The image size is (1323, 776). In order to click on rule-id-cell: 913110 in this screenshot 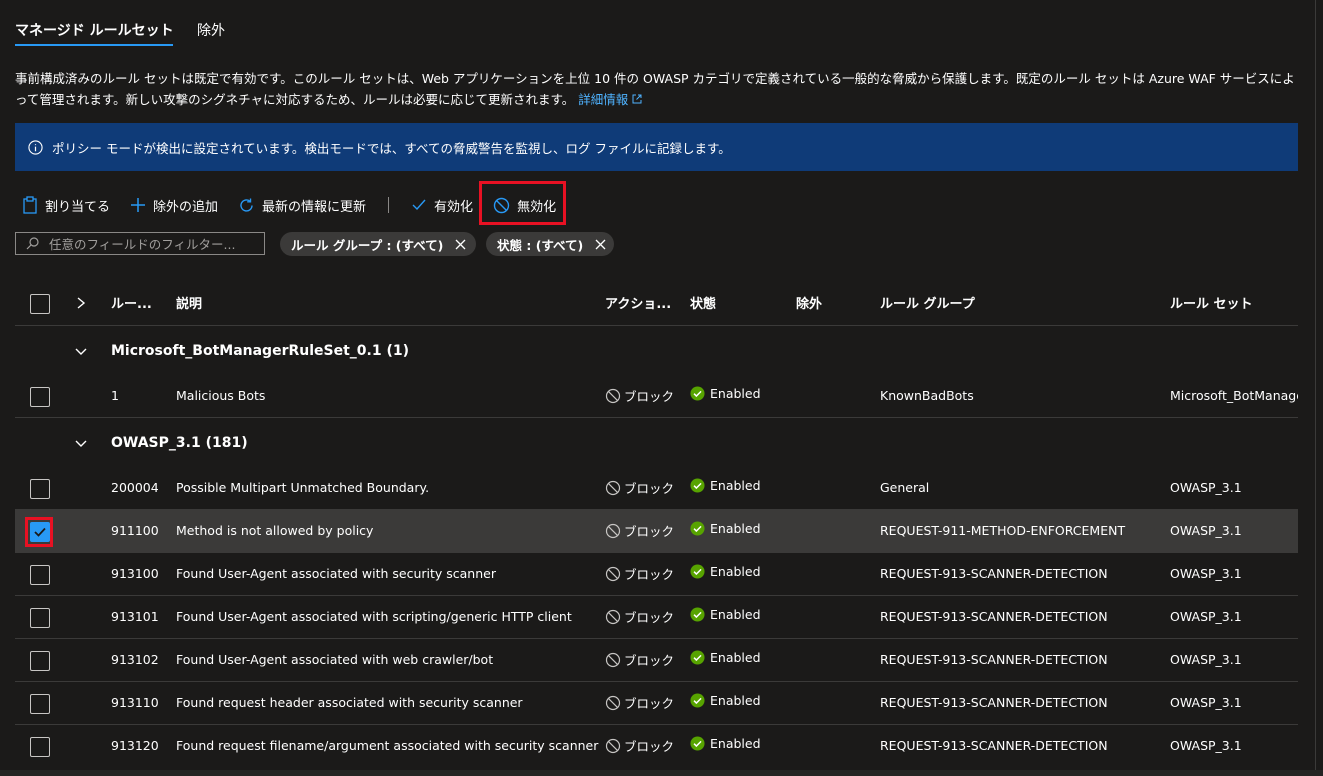, I will do `click(135, 702)`.